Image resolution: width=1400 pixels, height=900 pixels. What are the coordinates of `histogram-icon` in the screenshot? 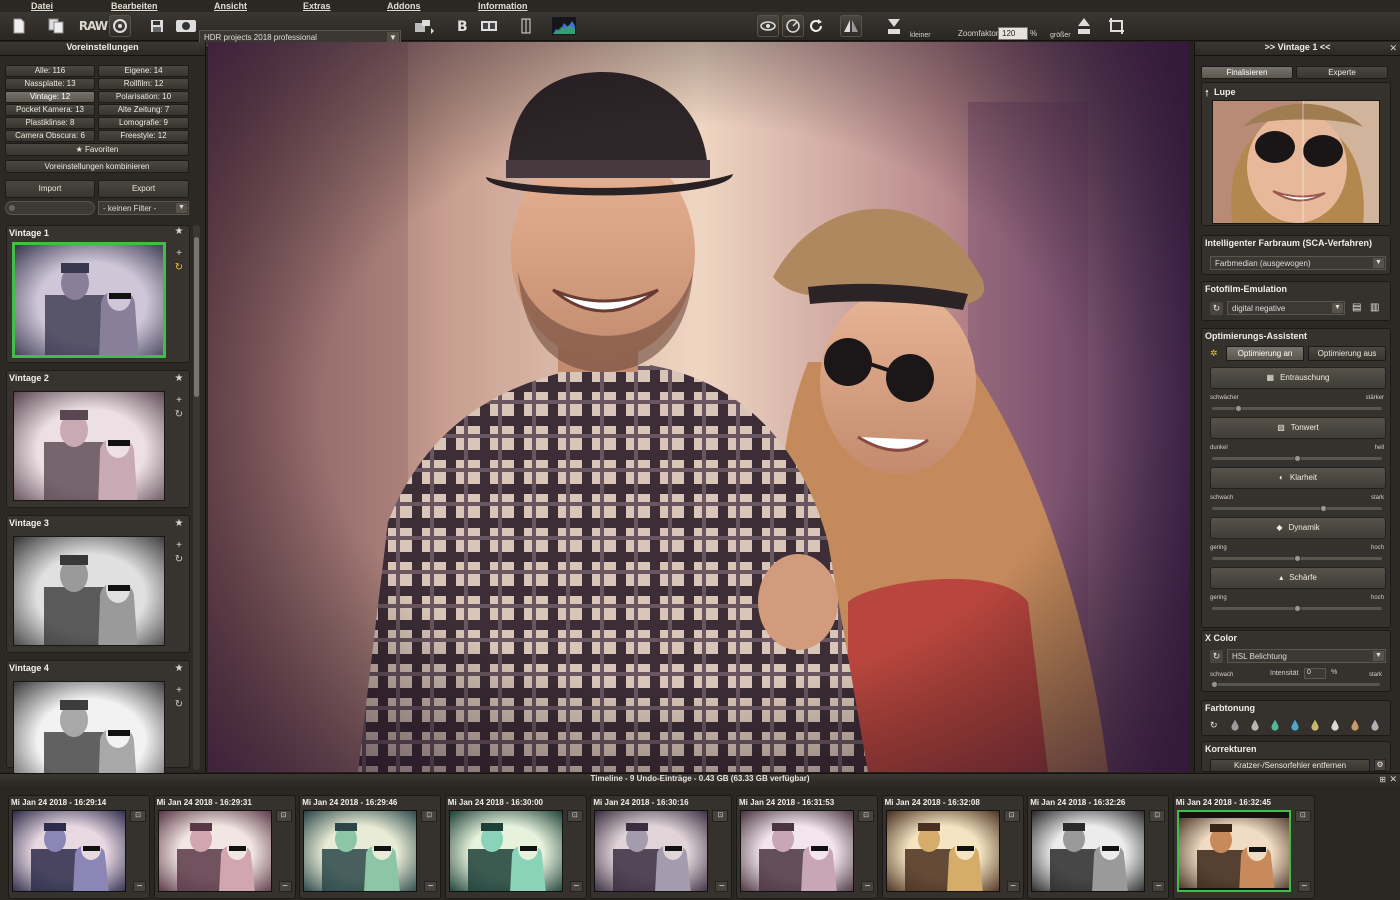 It's located at (564, 26).